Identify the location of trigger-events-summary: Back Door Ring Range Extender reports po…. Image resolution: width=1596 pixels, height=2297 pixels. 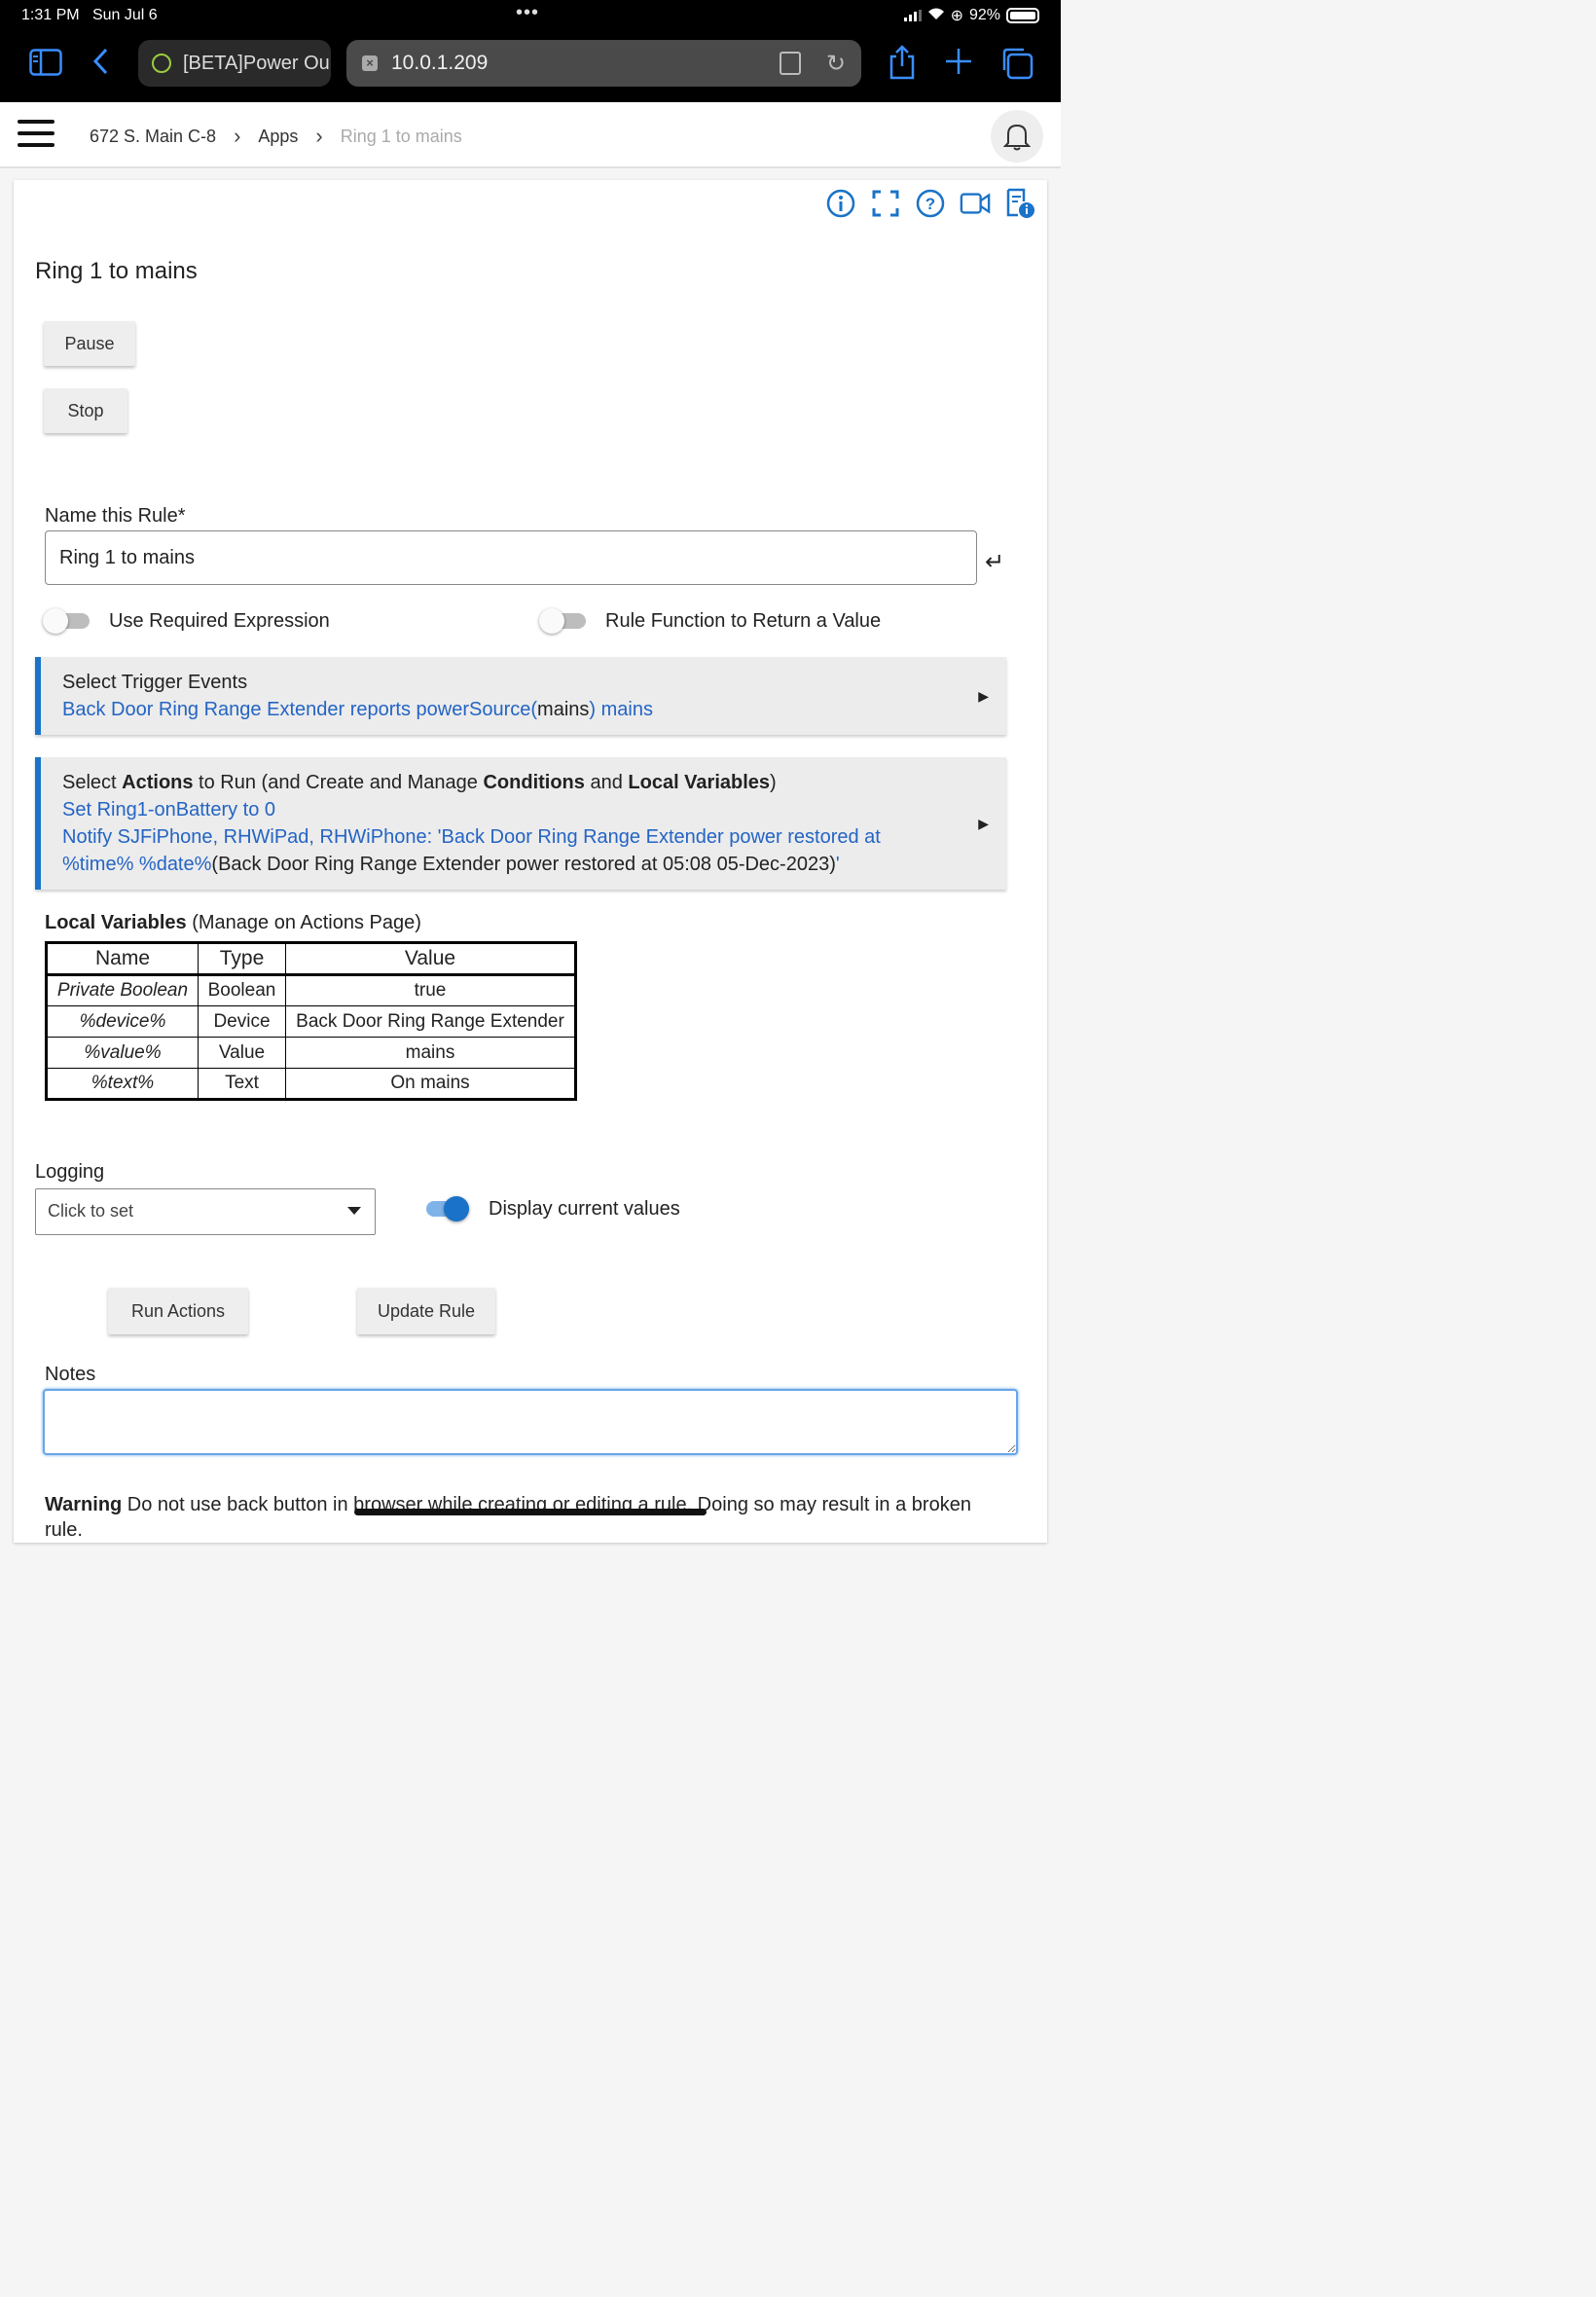
(524, 710).